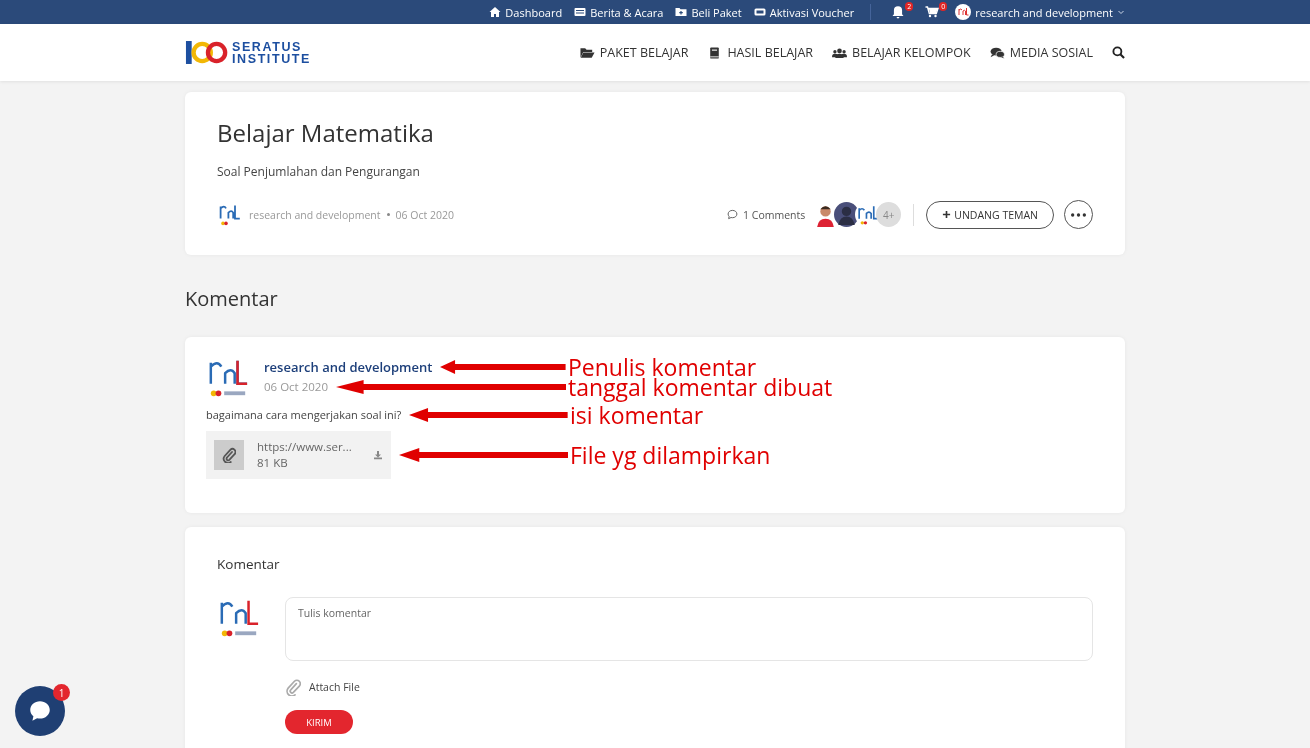 The width and height of the screenshot is (1310, 748). I want to click on chat-icon, so click(997, 52).